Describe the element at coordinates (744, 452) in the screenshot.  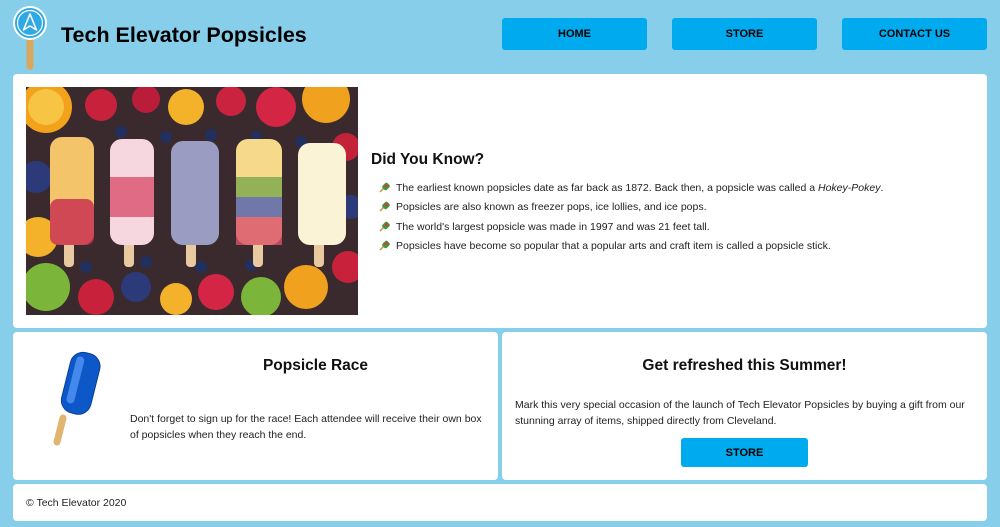
I see `store-button: STORE` at that location.